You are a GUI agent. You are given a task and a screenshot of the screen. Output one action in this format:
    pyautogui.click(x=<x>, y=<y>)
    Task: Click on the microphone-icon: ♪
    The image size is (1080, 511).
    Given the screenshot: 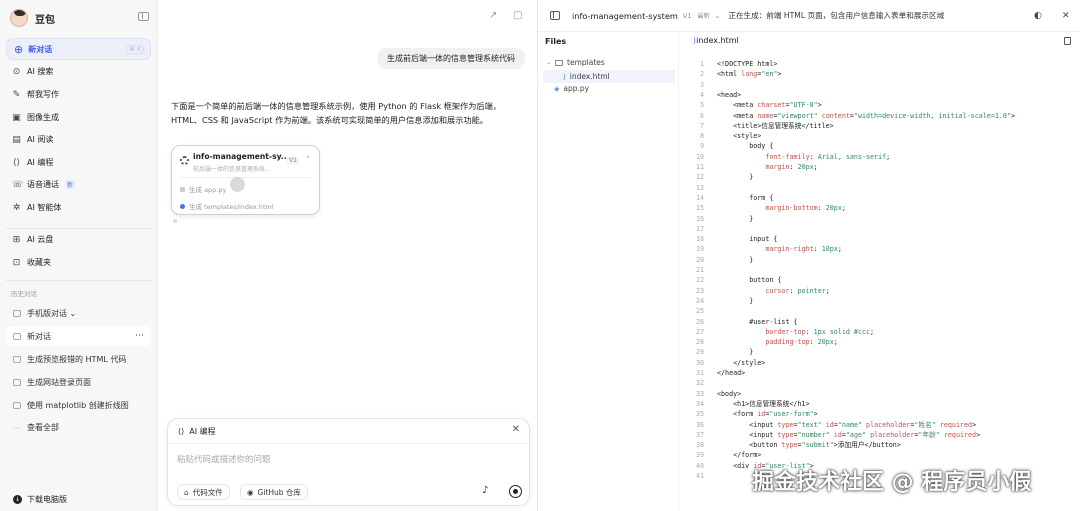 What is the action you would take?
    pyautogui.click(x=485, y=490)
    